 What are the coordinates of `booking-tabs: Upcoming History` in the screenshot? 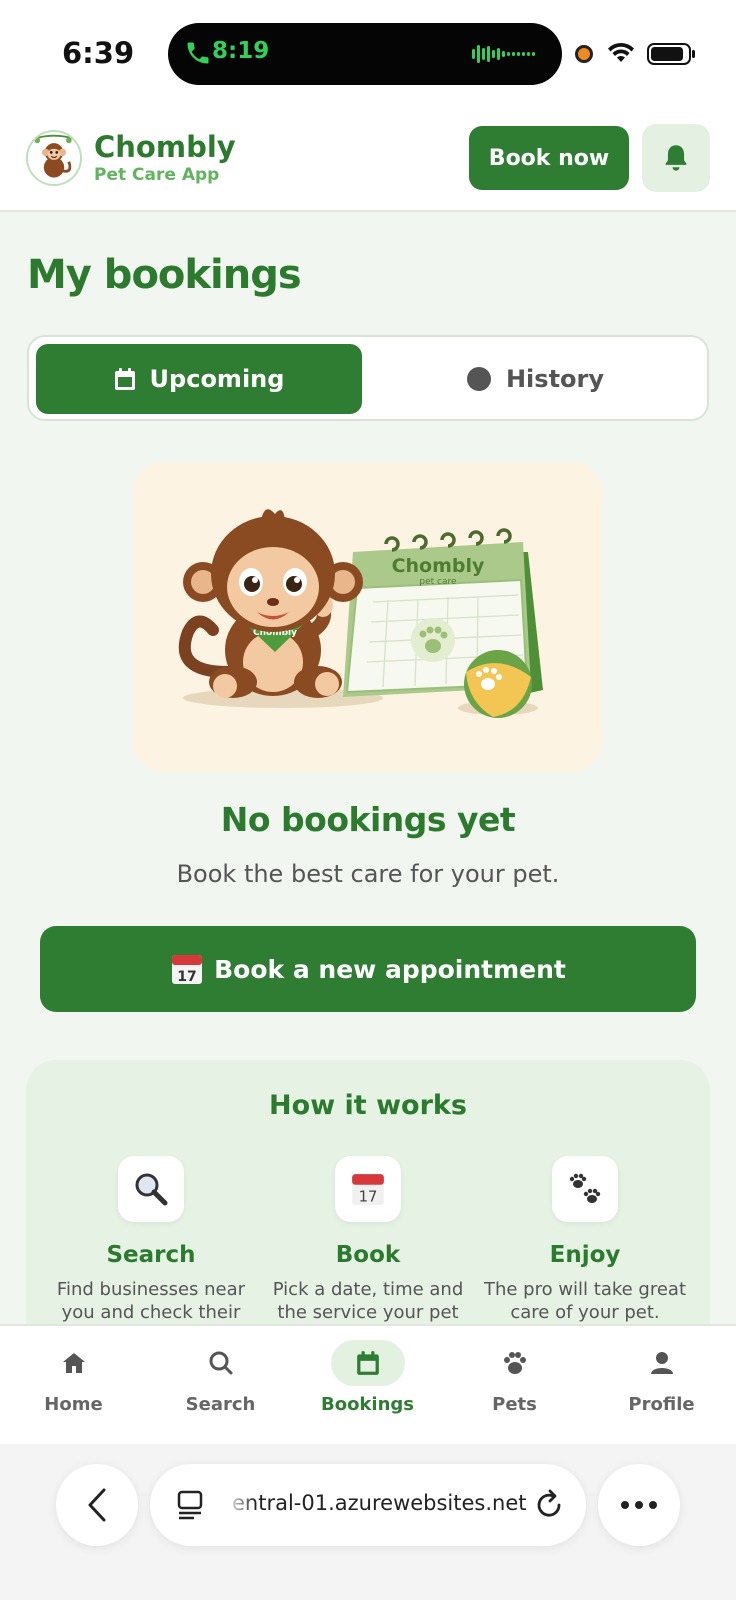 It's located at (368, 378).